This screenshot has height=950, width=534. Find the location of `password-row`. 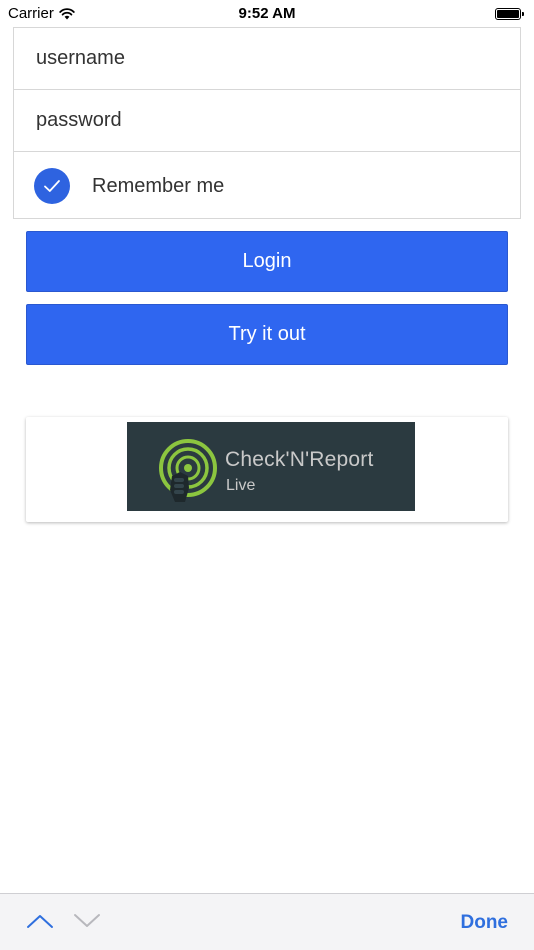

password-row is located at coordinates (267, 121).